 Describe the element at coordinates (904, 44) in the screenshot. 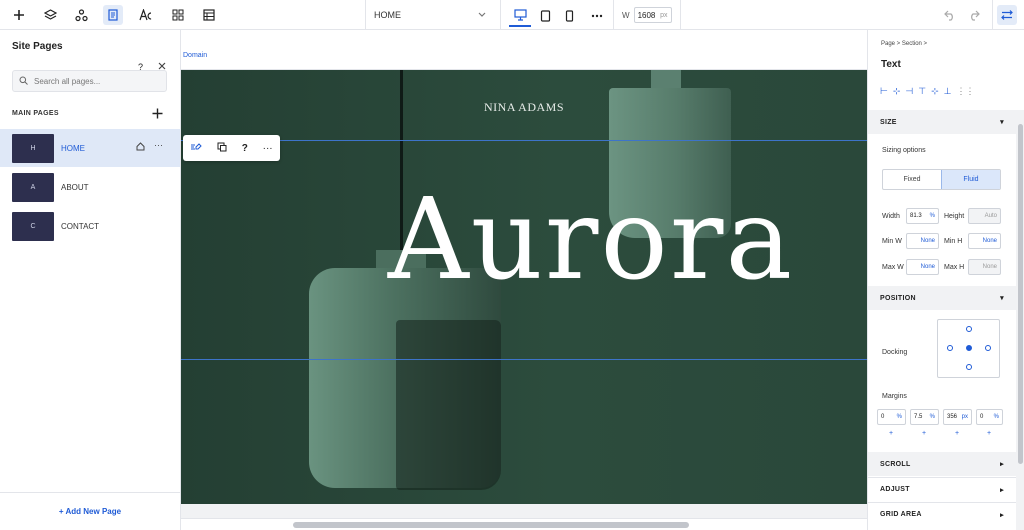

I see `breadcrumb: Page > Section >` at that location.